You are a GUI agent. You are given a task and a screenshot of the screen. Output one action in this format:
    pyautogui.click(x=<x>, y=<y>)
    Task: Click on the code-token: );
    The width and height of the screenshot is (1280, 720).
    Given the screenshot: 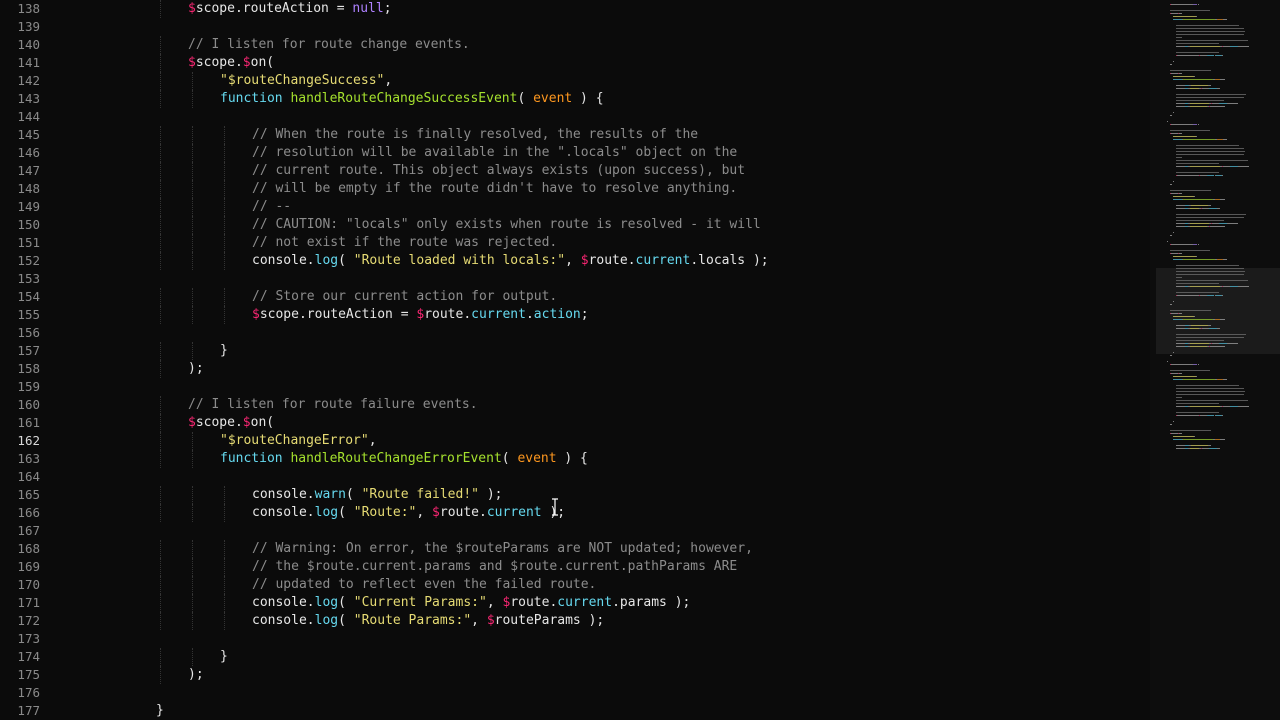 What is the action you would take?
    pyautogui.click(x=196, y=368)
    